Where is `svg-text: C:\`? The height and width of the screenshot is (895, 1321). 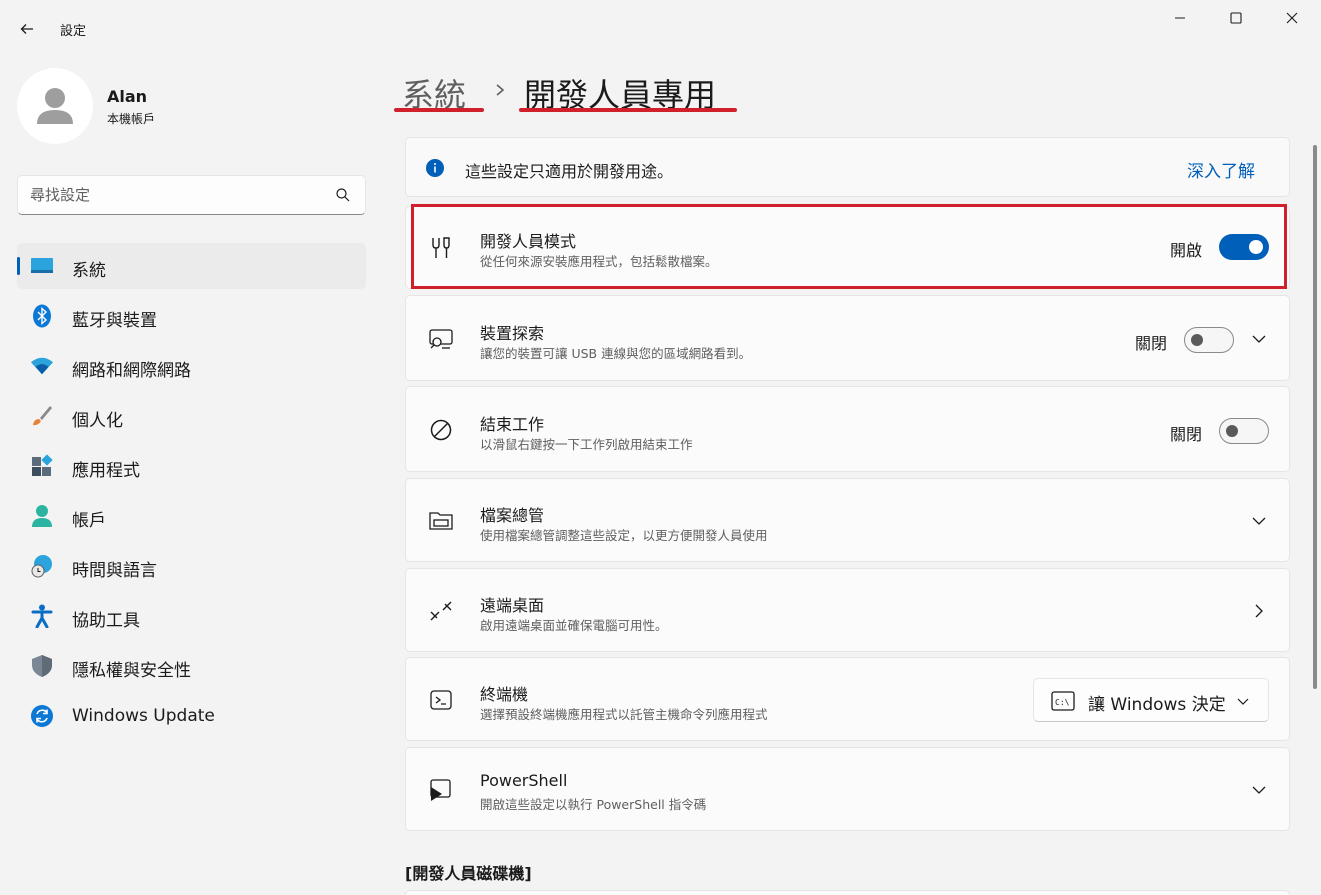 svg-text: C:\ is located at coordinates (1062, 702).